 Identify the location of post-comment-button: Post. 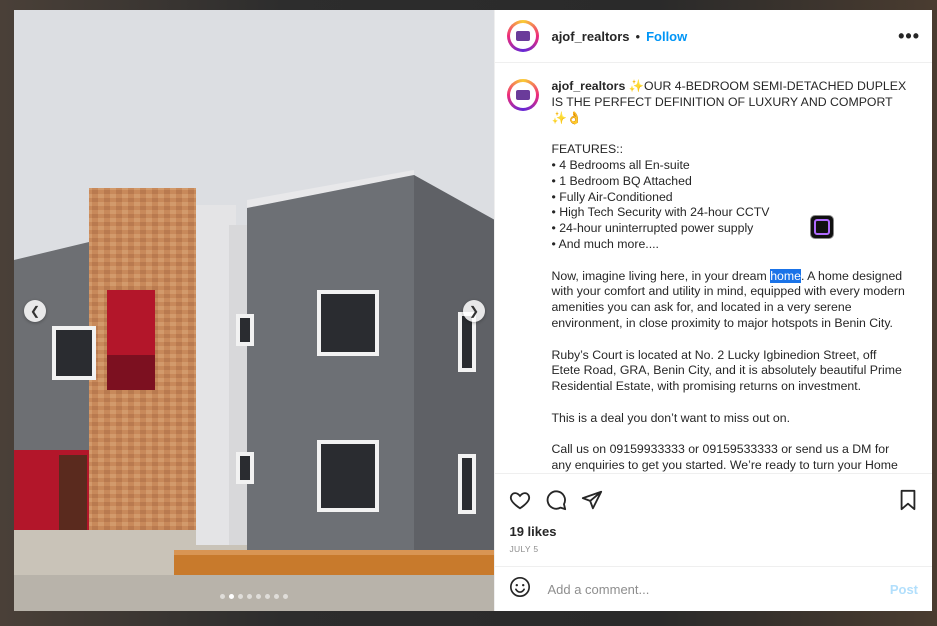
(904, 589).